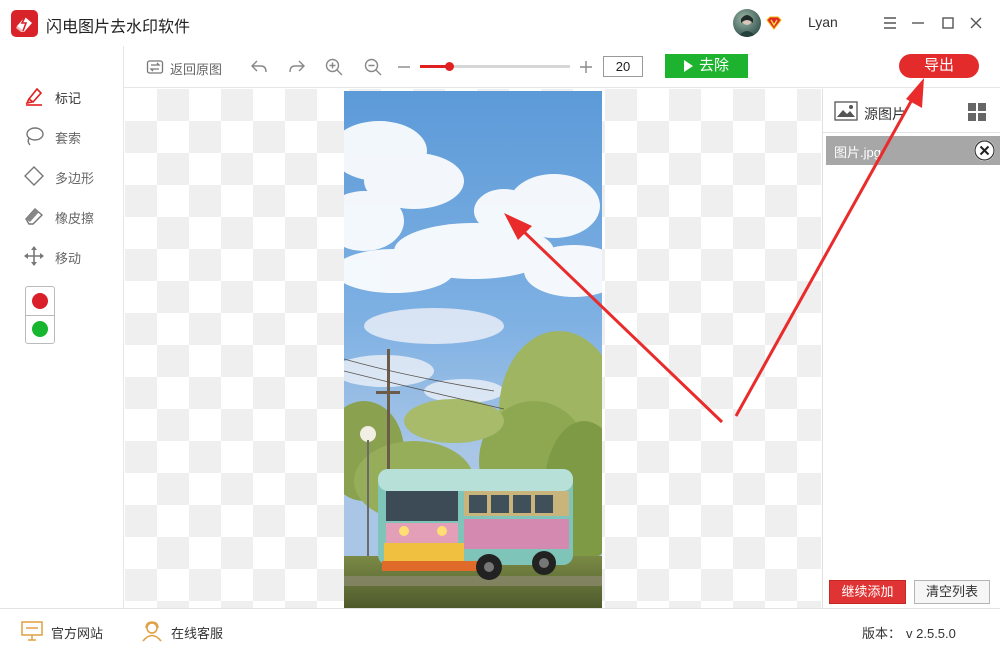 The image size is (1000, 650). Describe the element at coordinates (984, 150) in the screenshot. I see `remove-file-icon` at that location.